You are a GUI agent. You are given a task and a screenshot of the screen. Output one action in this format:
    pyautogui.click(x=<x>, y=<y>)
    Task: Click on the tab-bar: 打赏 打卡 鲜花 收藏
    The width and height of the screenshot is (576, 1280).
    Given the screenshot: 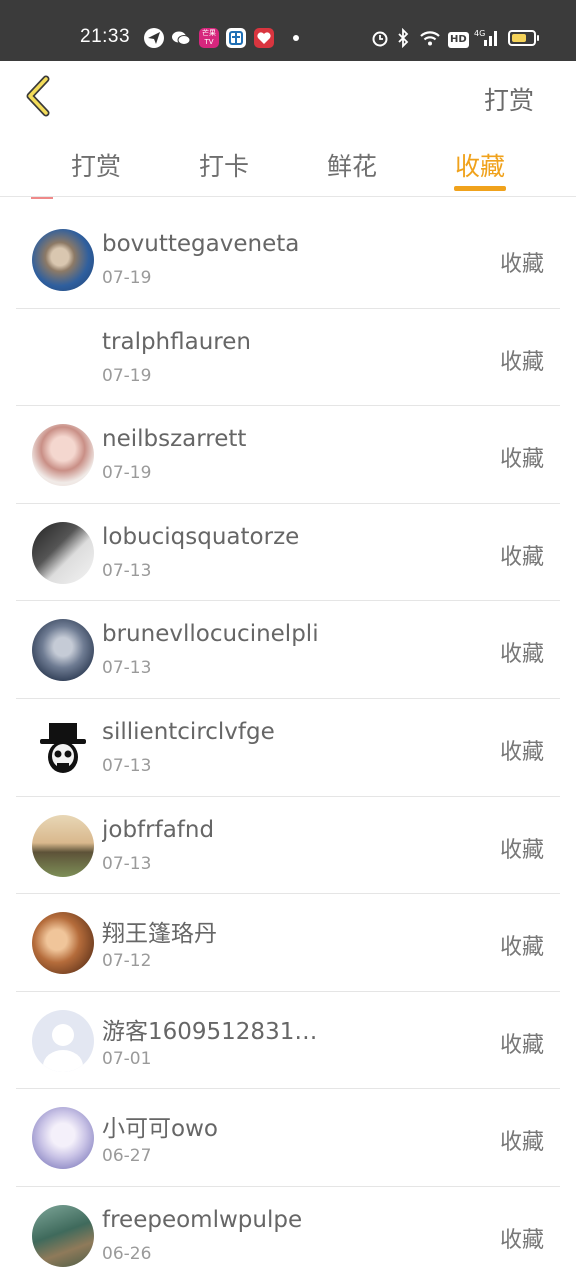 What is the action you would take?
    pyautogui.click(x=288, y=164)
    